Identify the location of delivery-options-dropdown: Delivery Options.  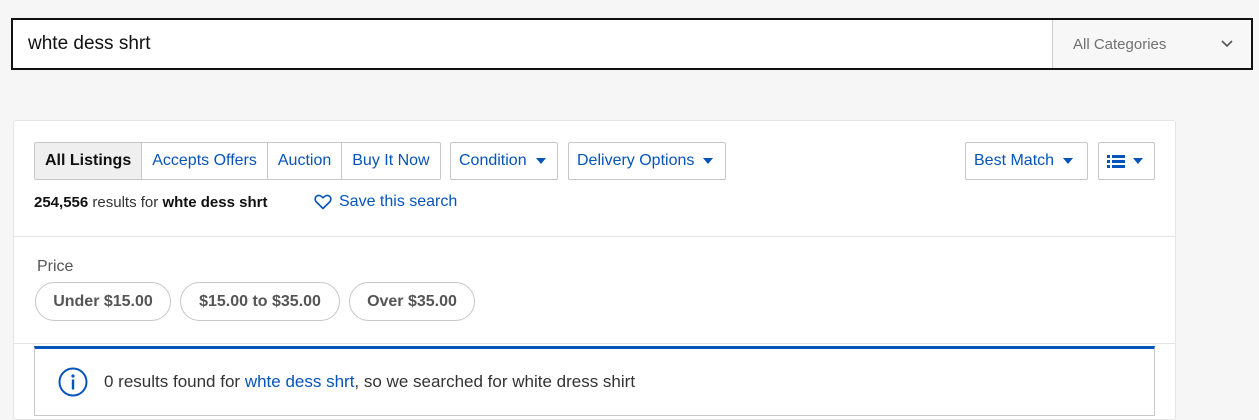
(647, 161).